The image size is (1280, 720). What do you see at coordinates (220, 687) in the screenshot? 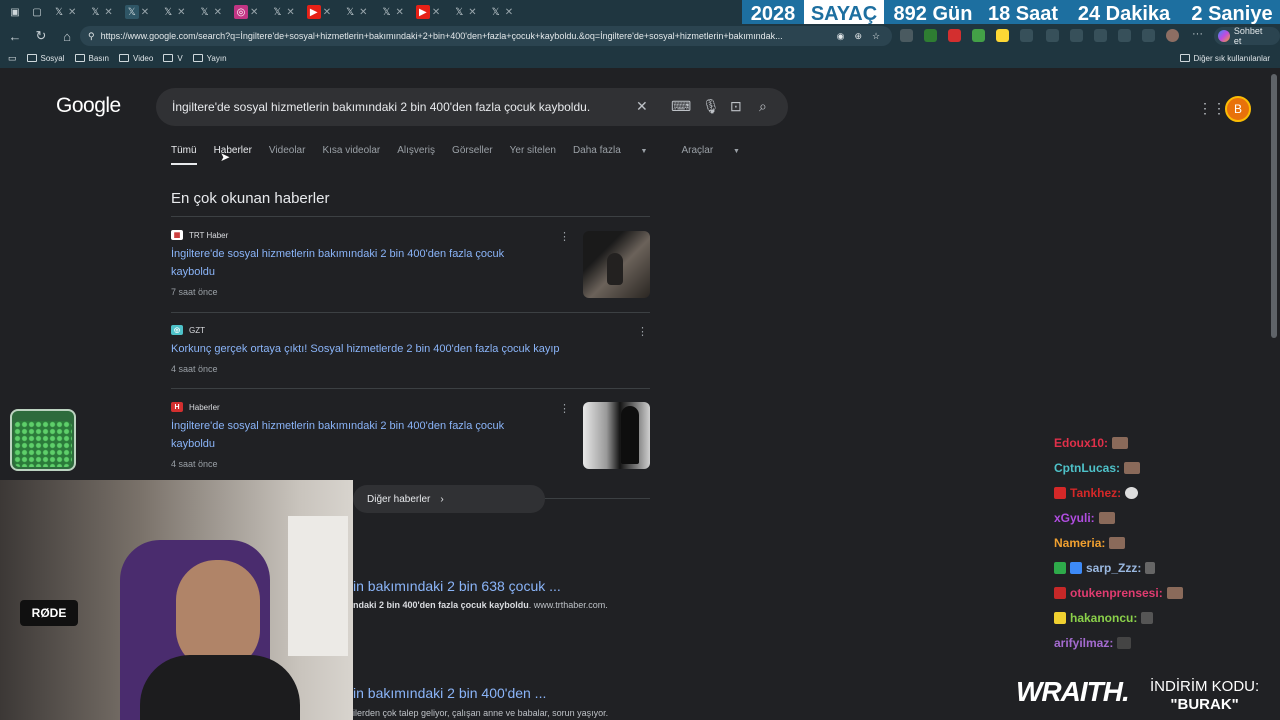
I see `webcam-body` at bounding box center [220, 687].